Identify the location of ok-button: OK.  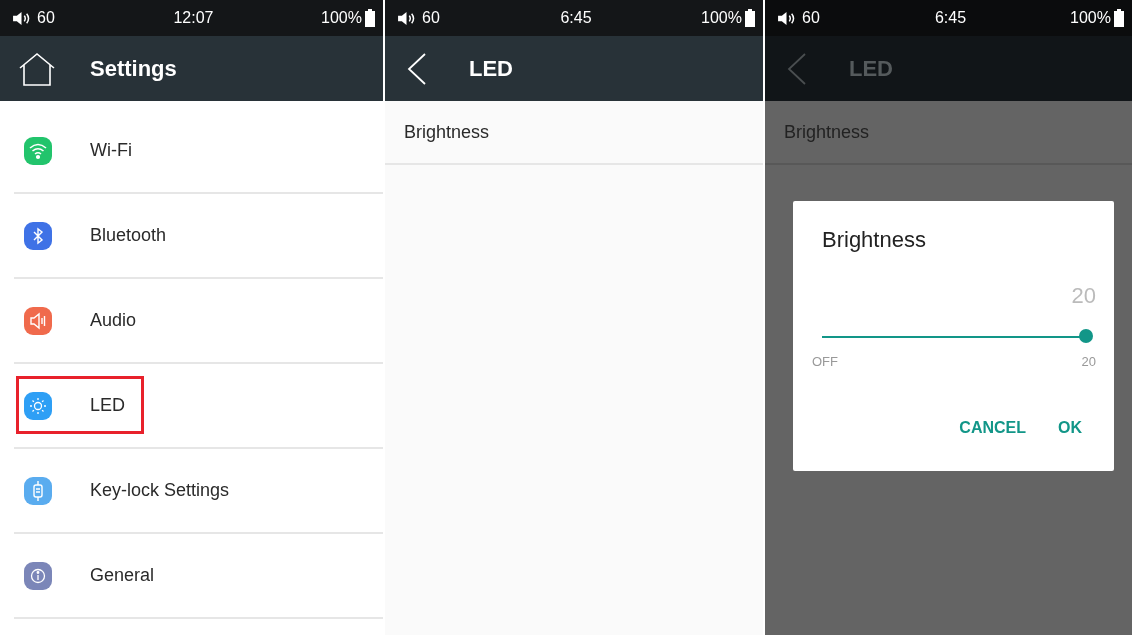
(1070, 428).